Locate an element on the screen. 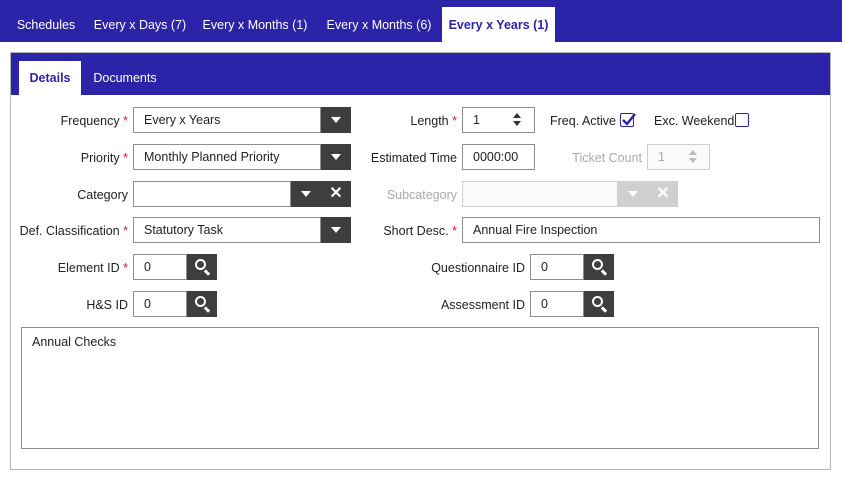  element-id-search-button is located at coordinates (202, 267).